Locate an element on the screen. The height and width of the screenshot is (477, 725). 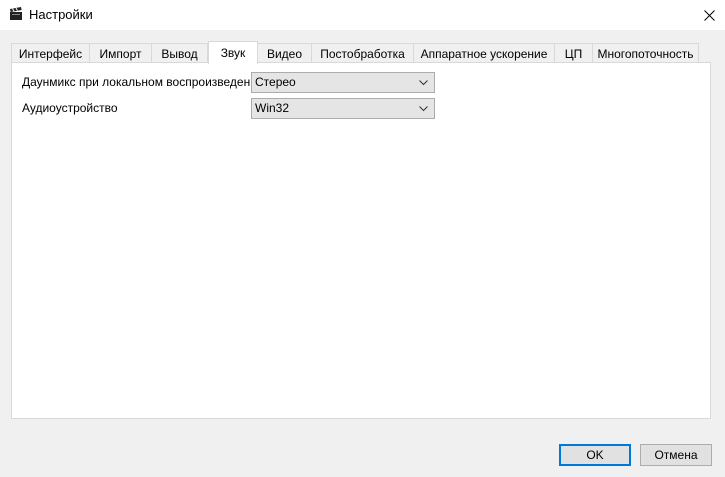
downmix-label: Даунмикс при локальном воспроизведении: is located at coordinates (144, 82).